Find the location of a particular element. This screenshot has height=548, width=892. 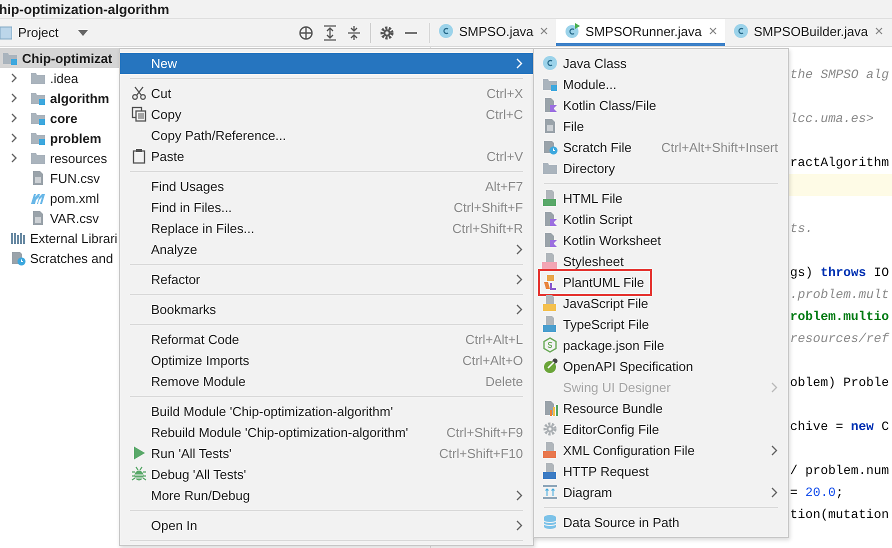

tree-item-label: problem is located at coordinates (76, 138).